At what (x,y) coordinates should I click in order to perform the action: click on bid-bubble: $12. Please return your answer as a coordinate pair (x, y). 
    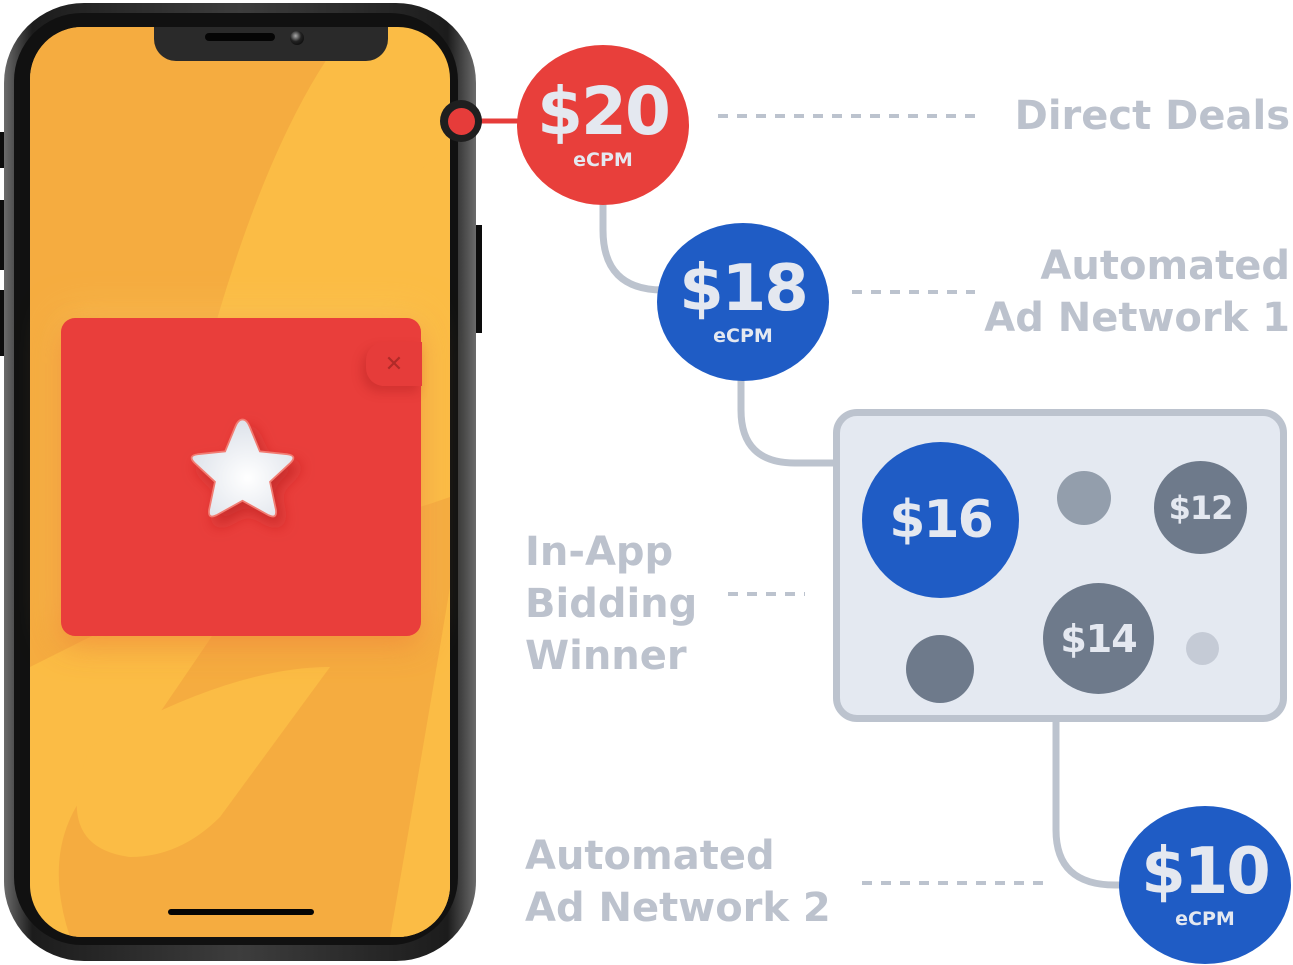
    Looking at the image, I should click on (1200, 507).